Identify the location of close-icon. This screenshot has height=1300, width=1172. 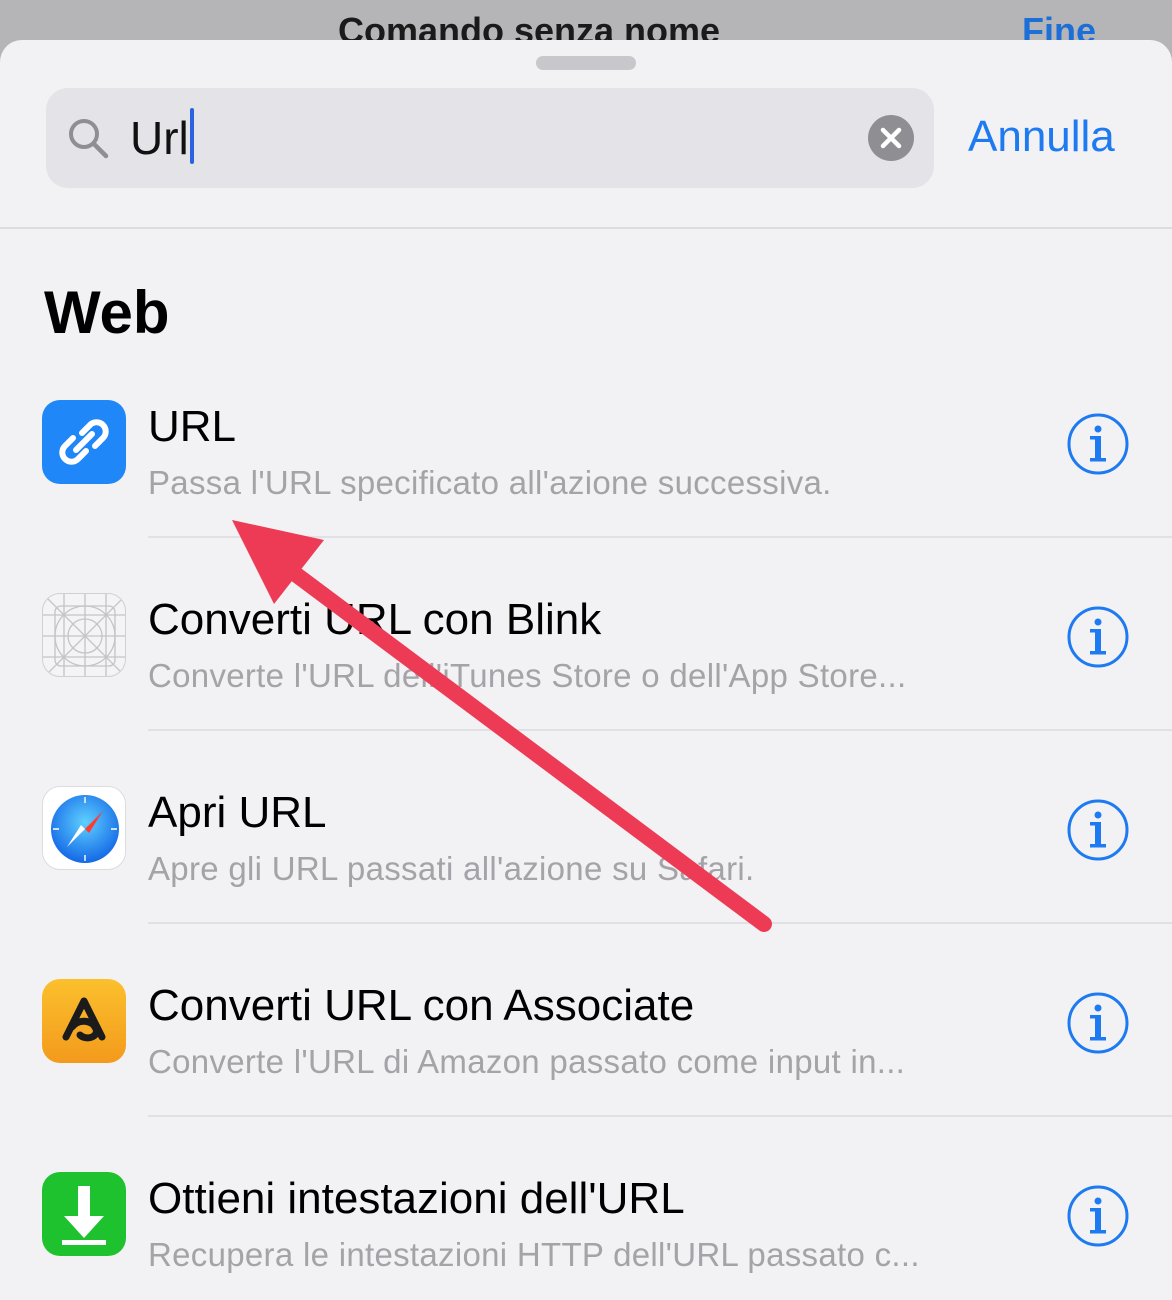
(891, 138).